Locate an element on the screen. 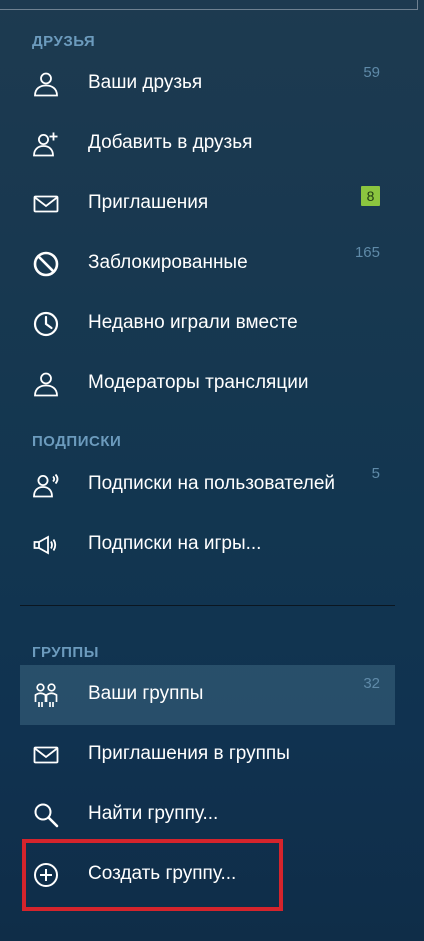  menu-item-add-friend: Добавить в друзья is located at coordinates (207, 144).